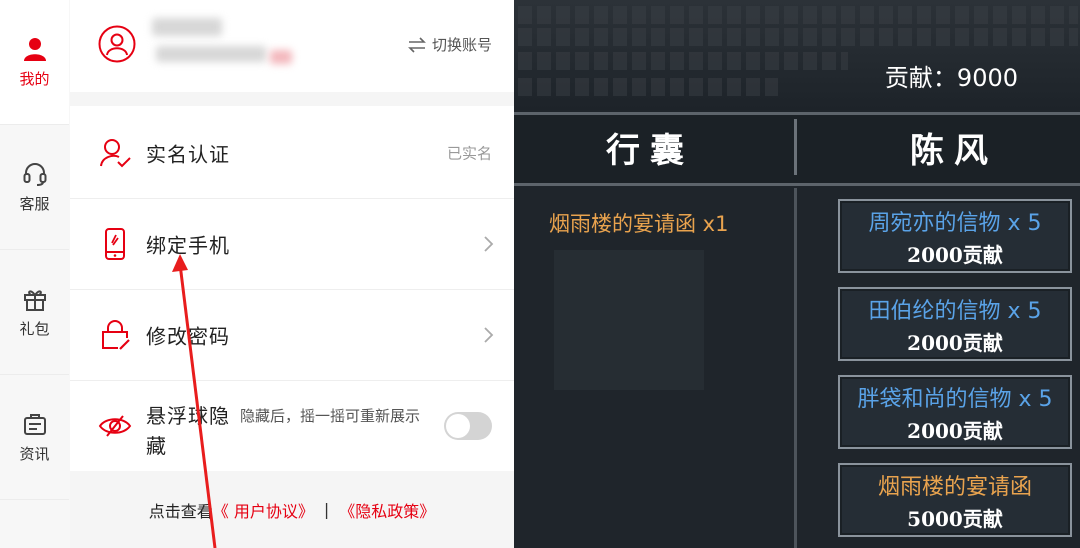  I want to click on shop-item-card: 田伯纶的信物 x 5 2000贡献, so click(955, 324).